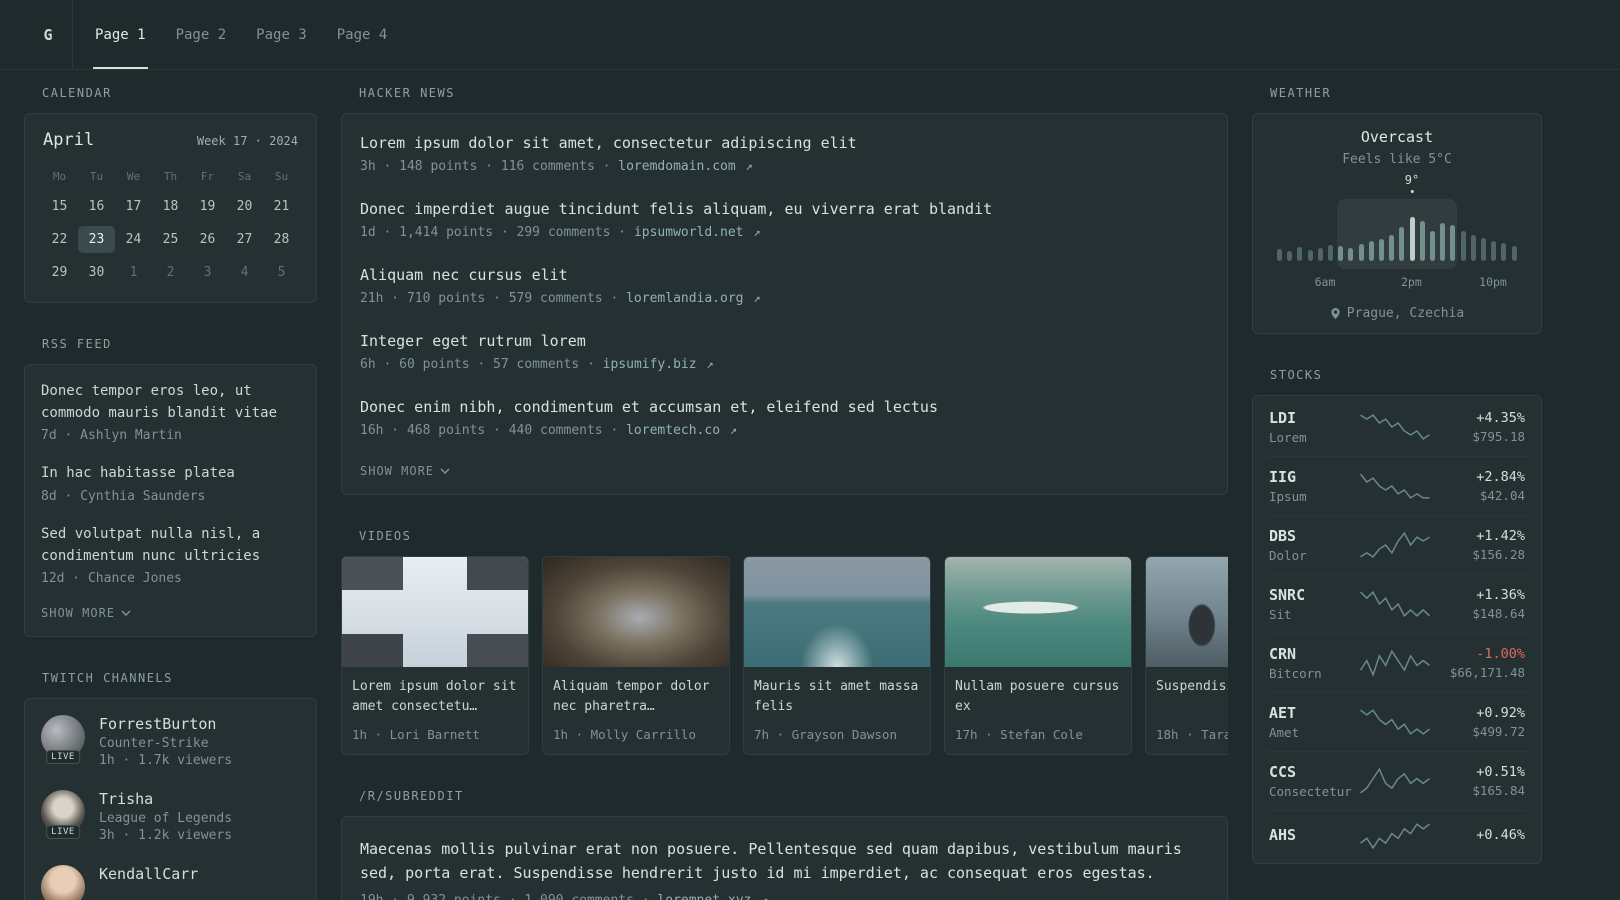 This screenshot has width=1620, height=900. I want to click on stock-row: IIG Ipsum +2.84% $42.04, so click(1397, 485).